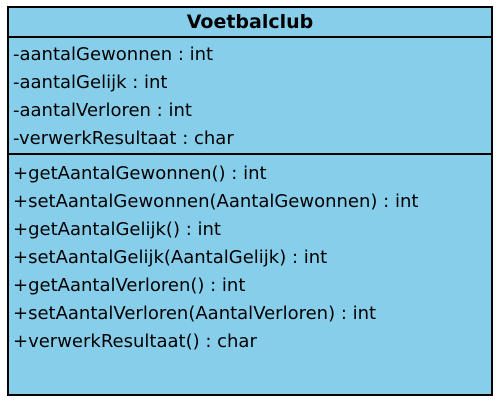 This screenshot has width=500, height=406. Describe the element at coordinates (129, 285) in the screenshot. I see `method-get-aantal-verloren: +getAantalVerloren() : int` at that location.